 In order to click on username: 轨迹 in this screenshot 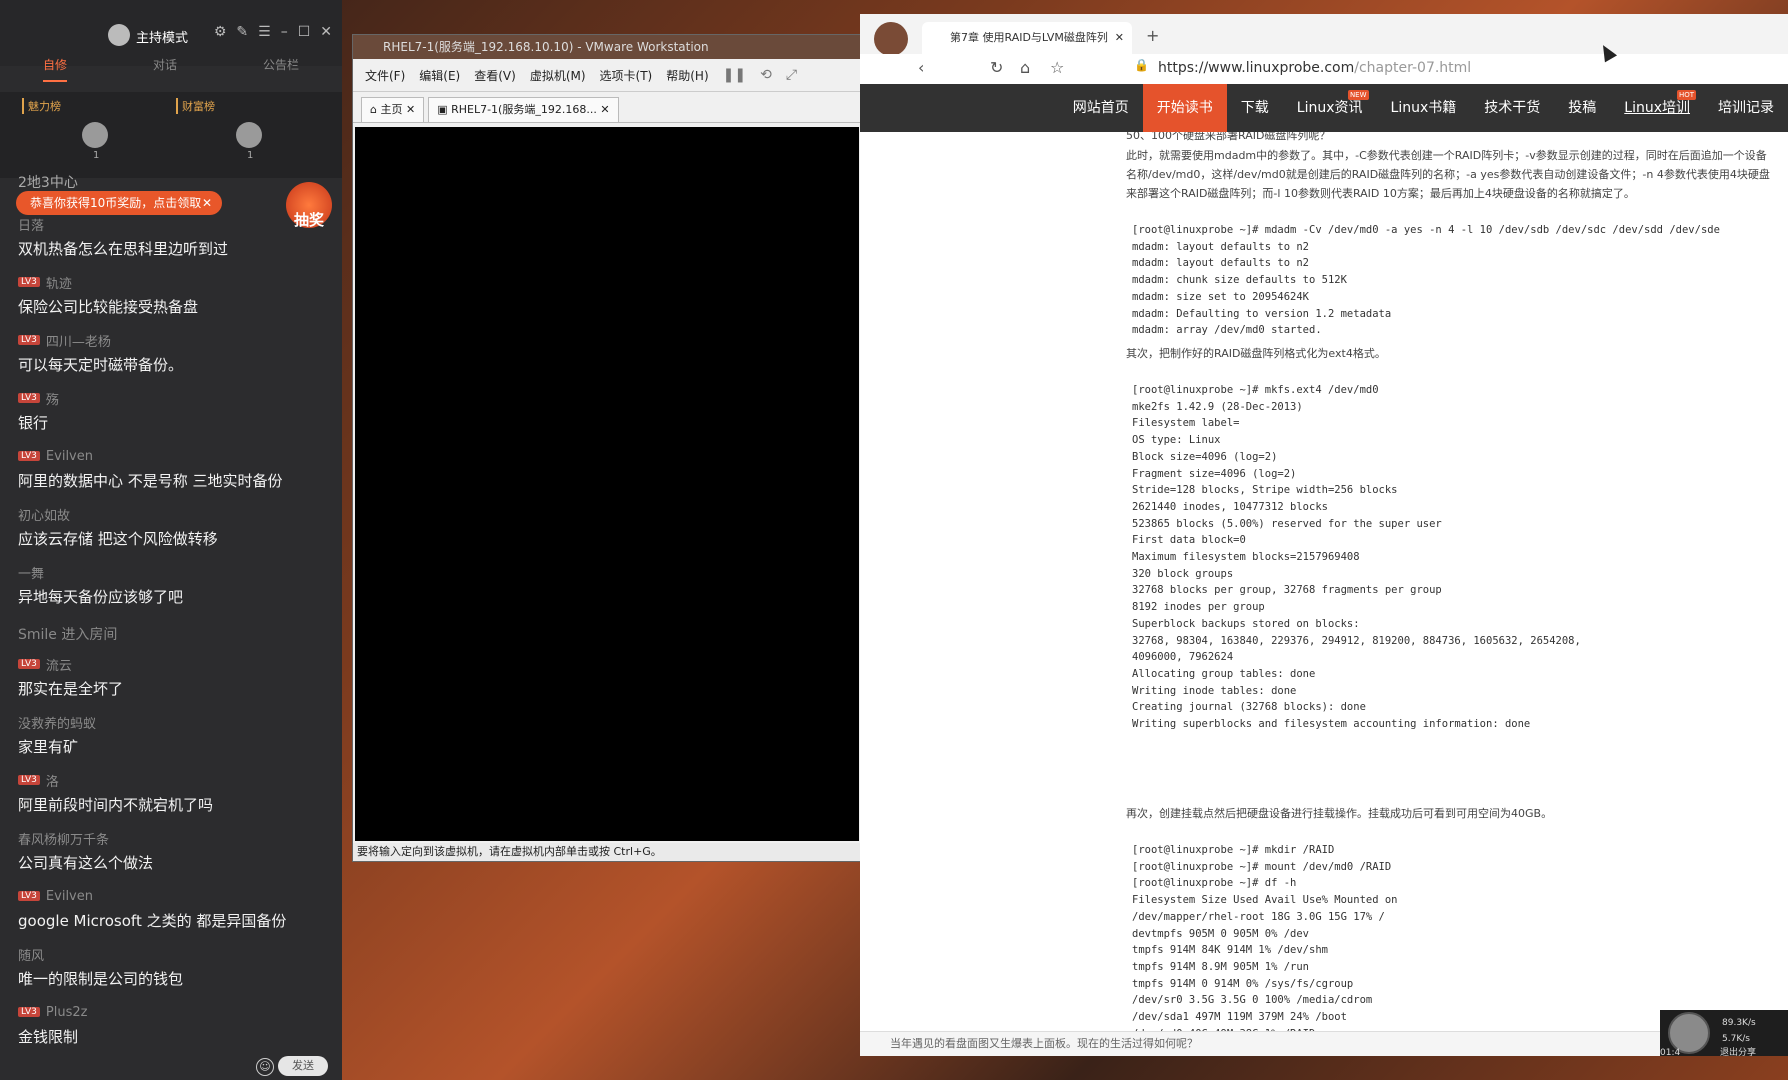, I will do `click(59, 282)`.